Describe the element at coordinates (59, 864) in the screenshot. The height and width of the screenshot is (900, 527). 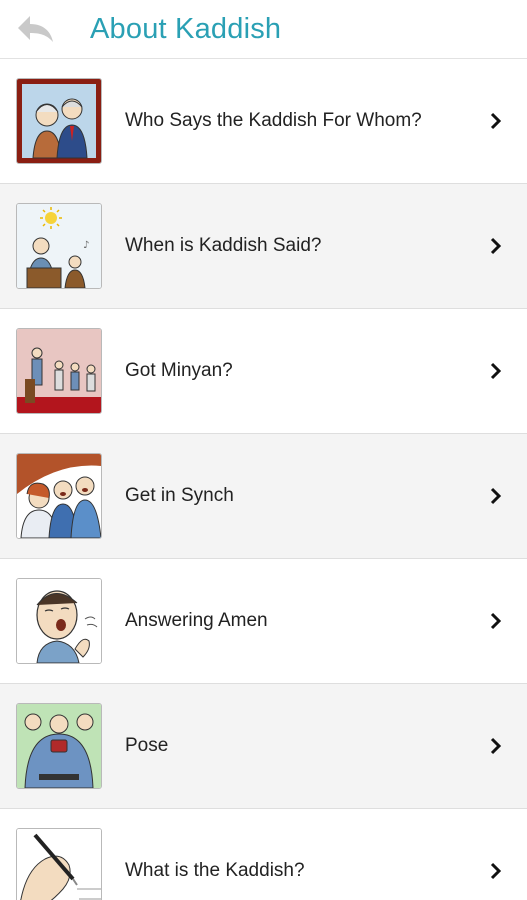
I see `hand-writing-thumbnail` at that location.